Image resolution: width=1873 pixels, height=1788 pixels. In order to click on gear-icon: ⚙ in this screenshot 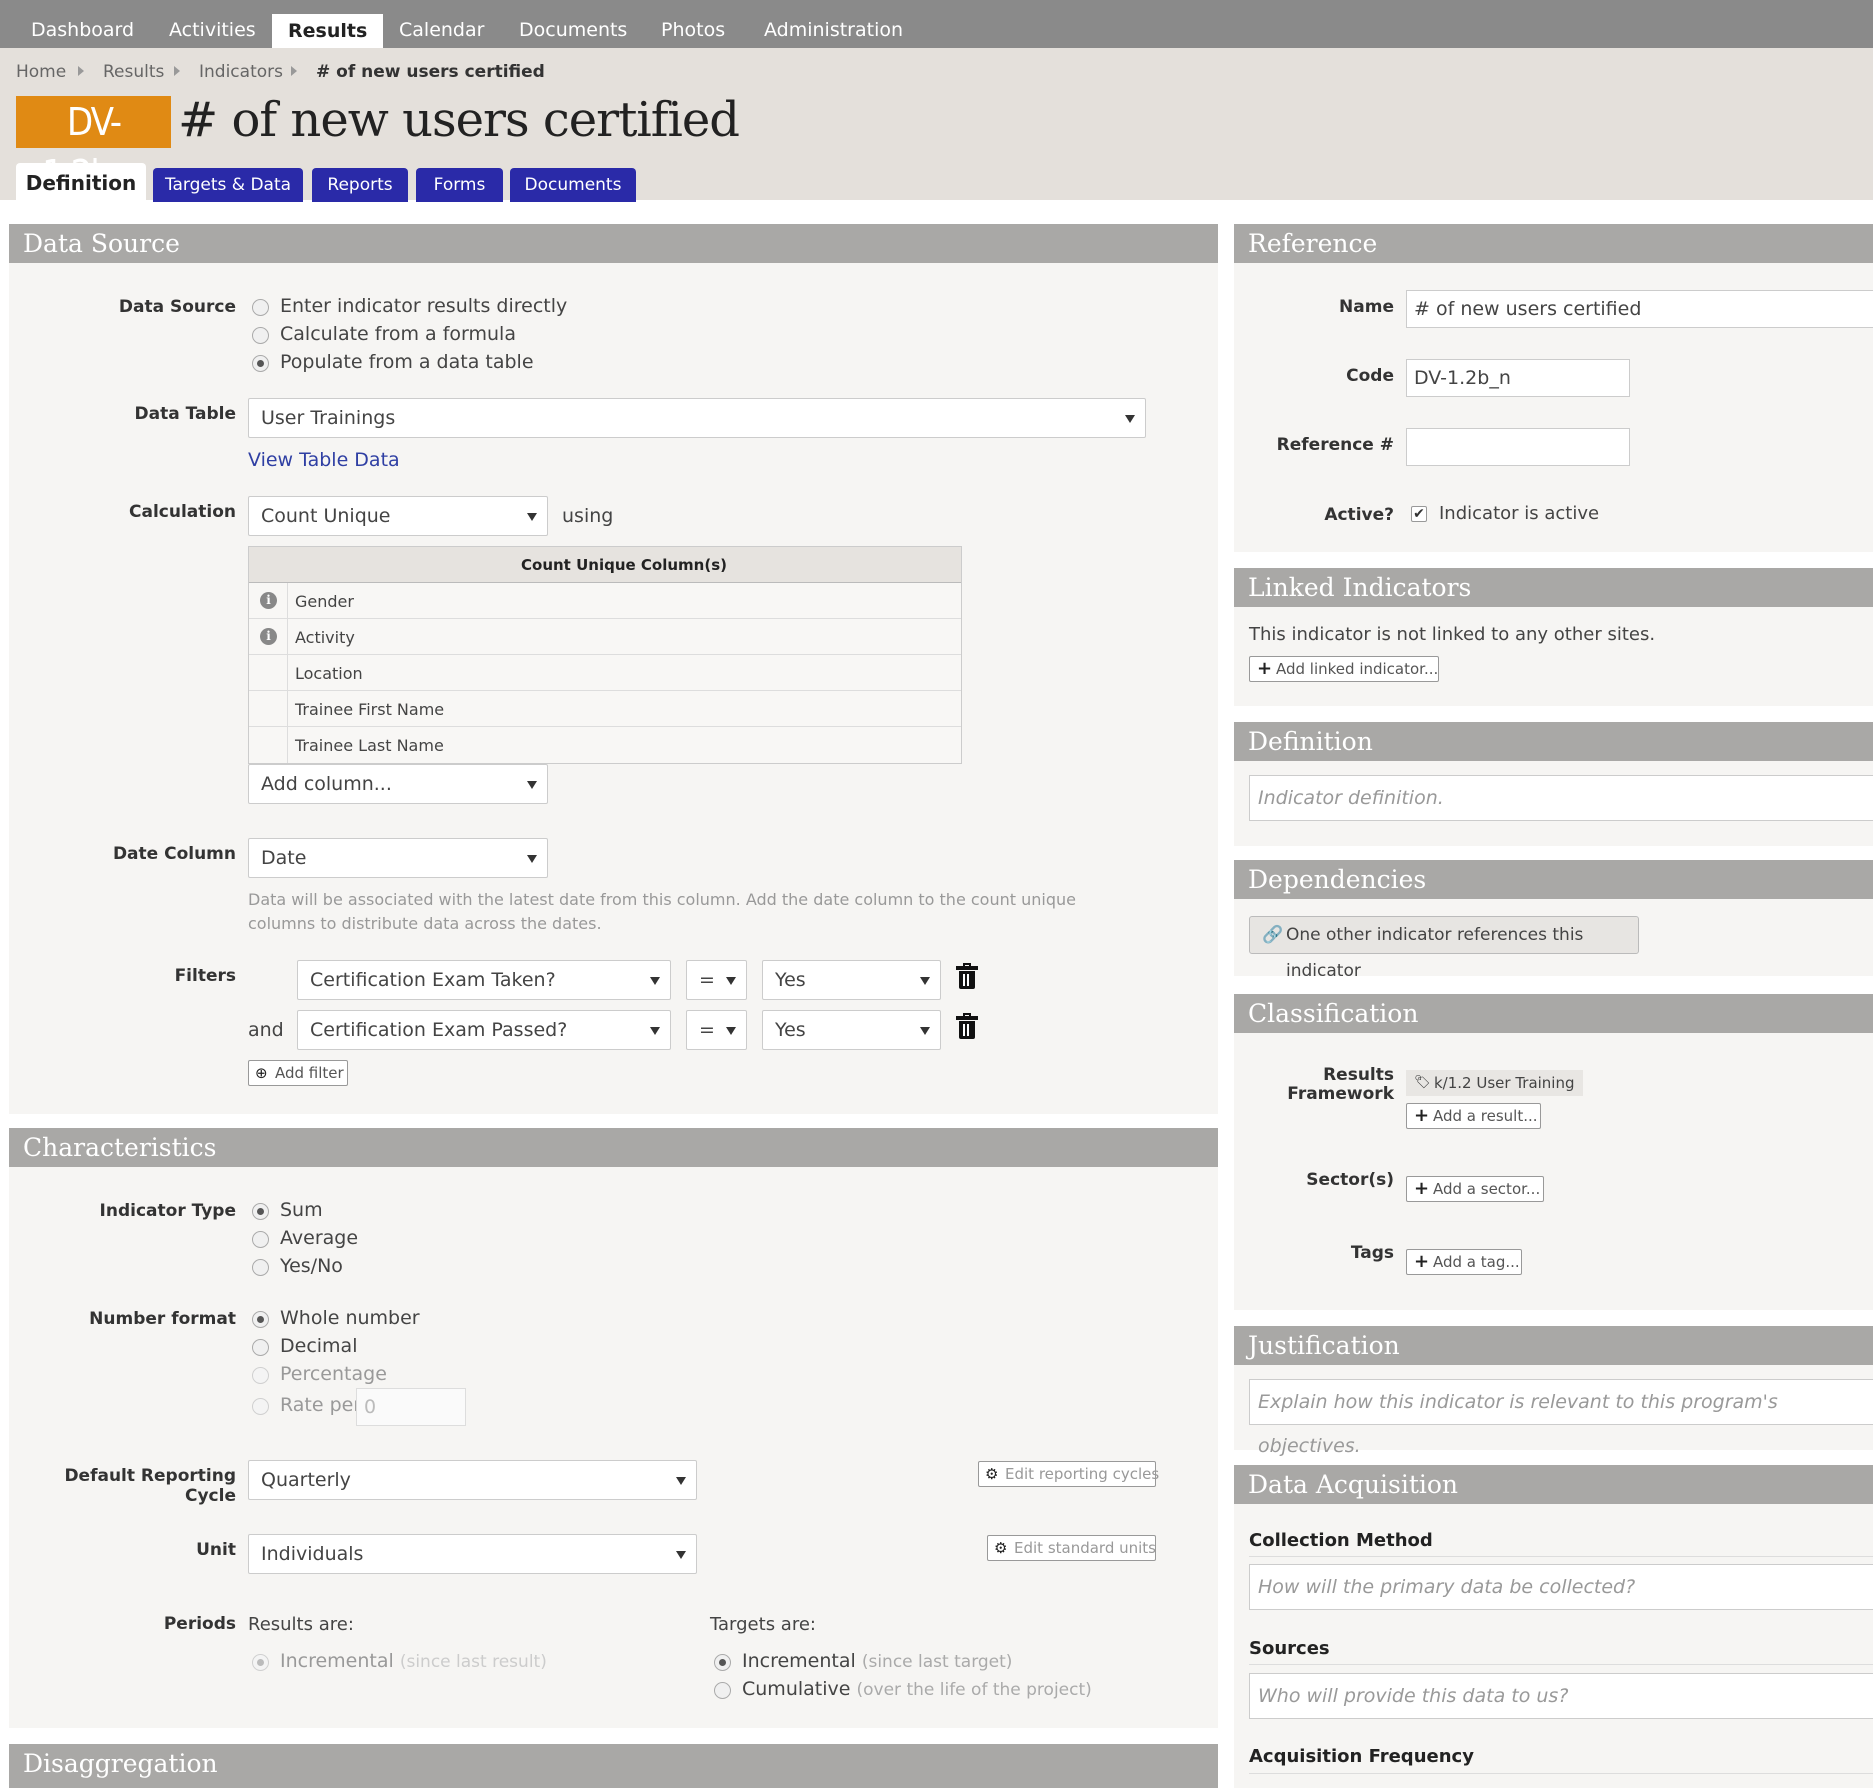, I will do `click(1001, 1548)`.